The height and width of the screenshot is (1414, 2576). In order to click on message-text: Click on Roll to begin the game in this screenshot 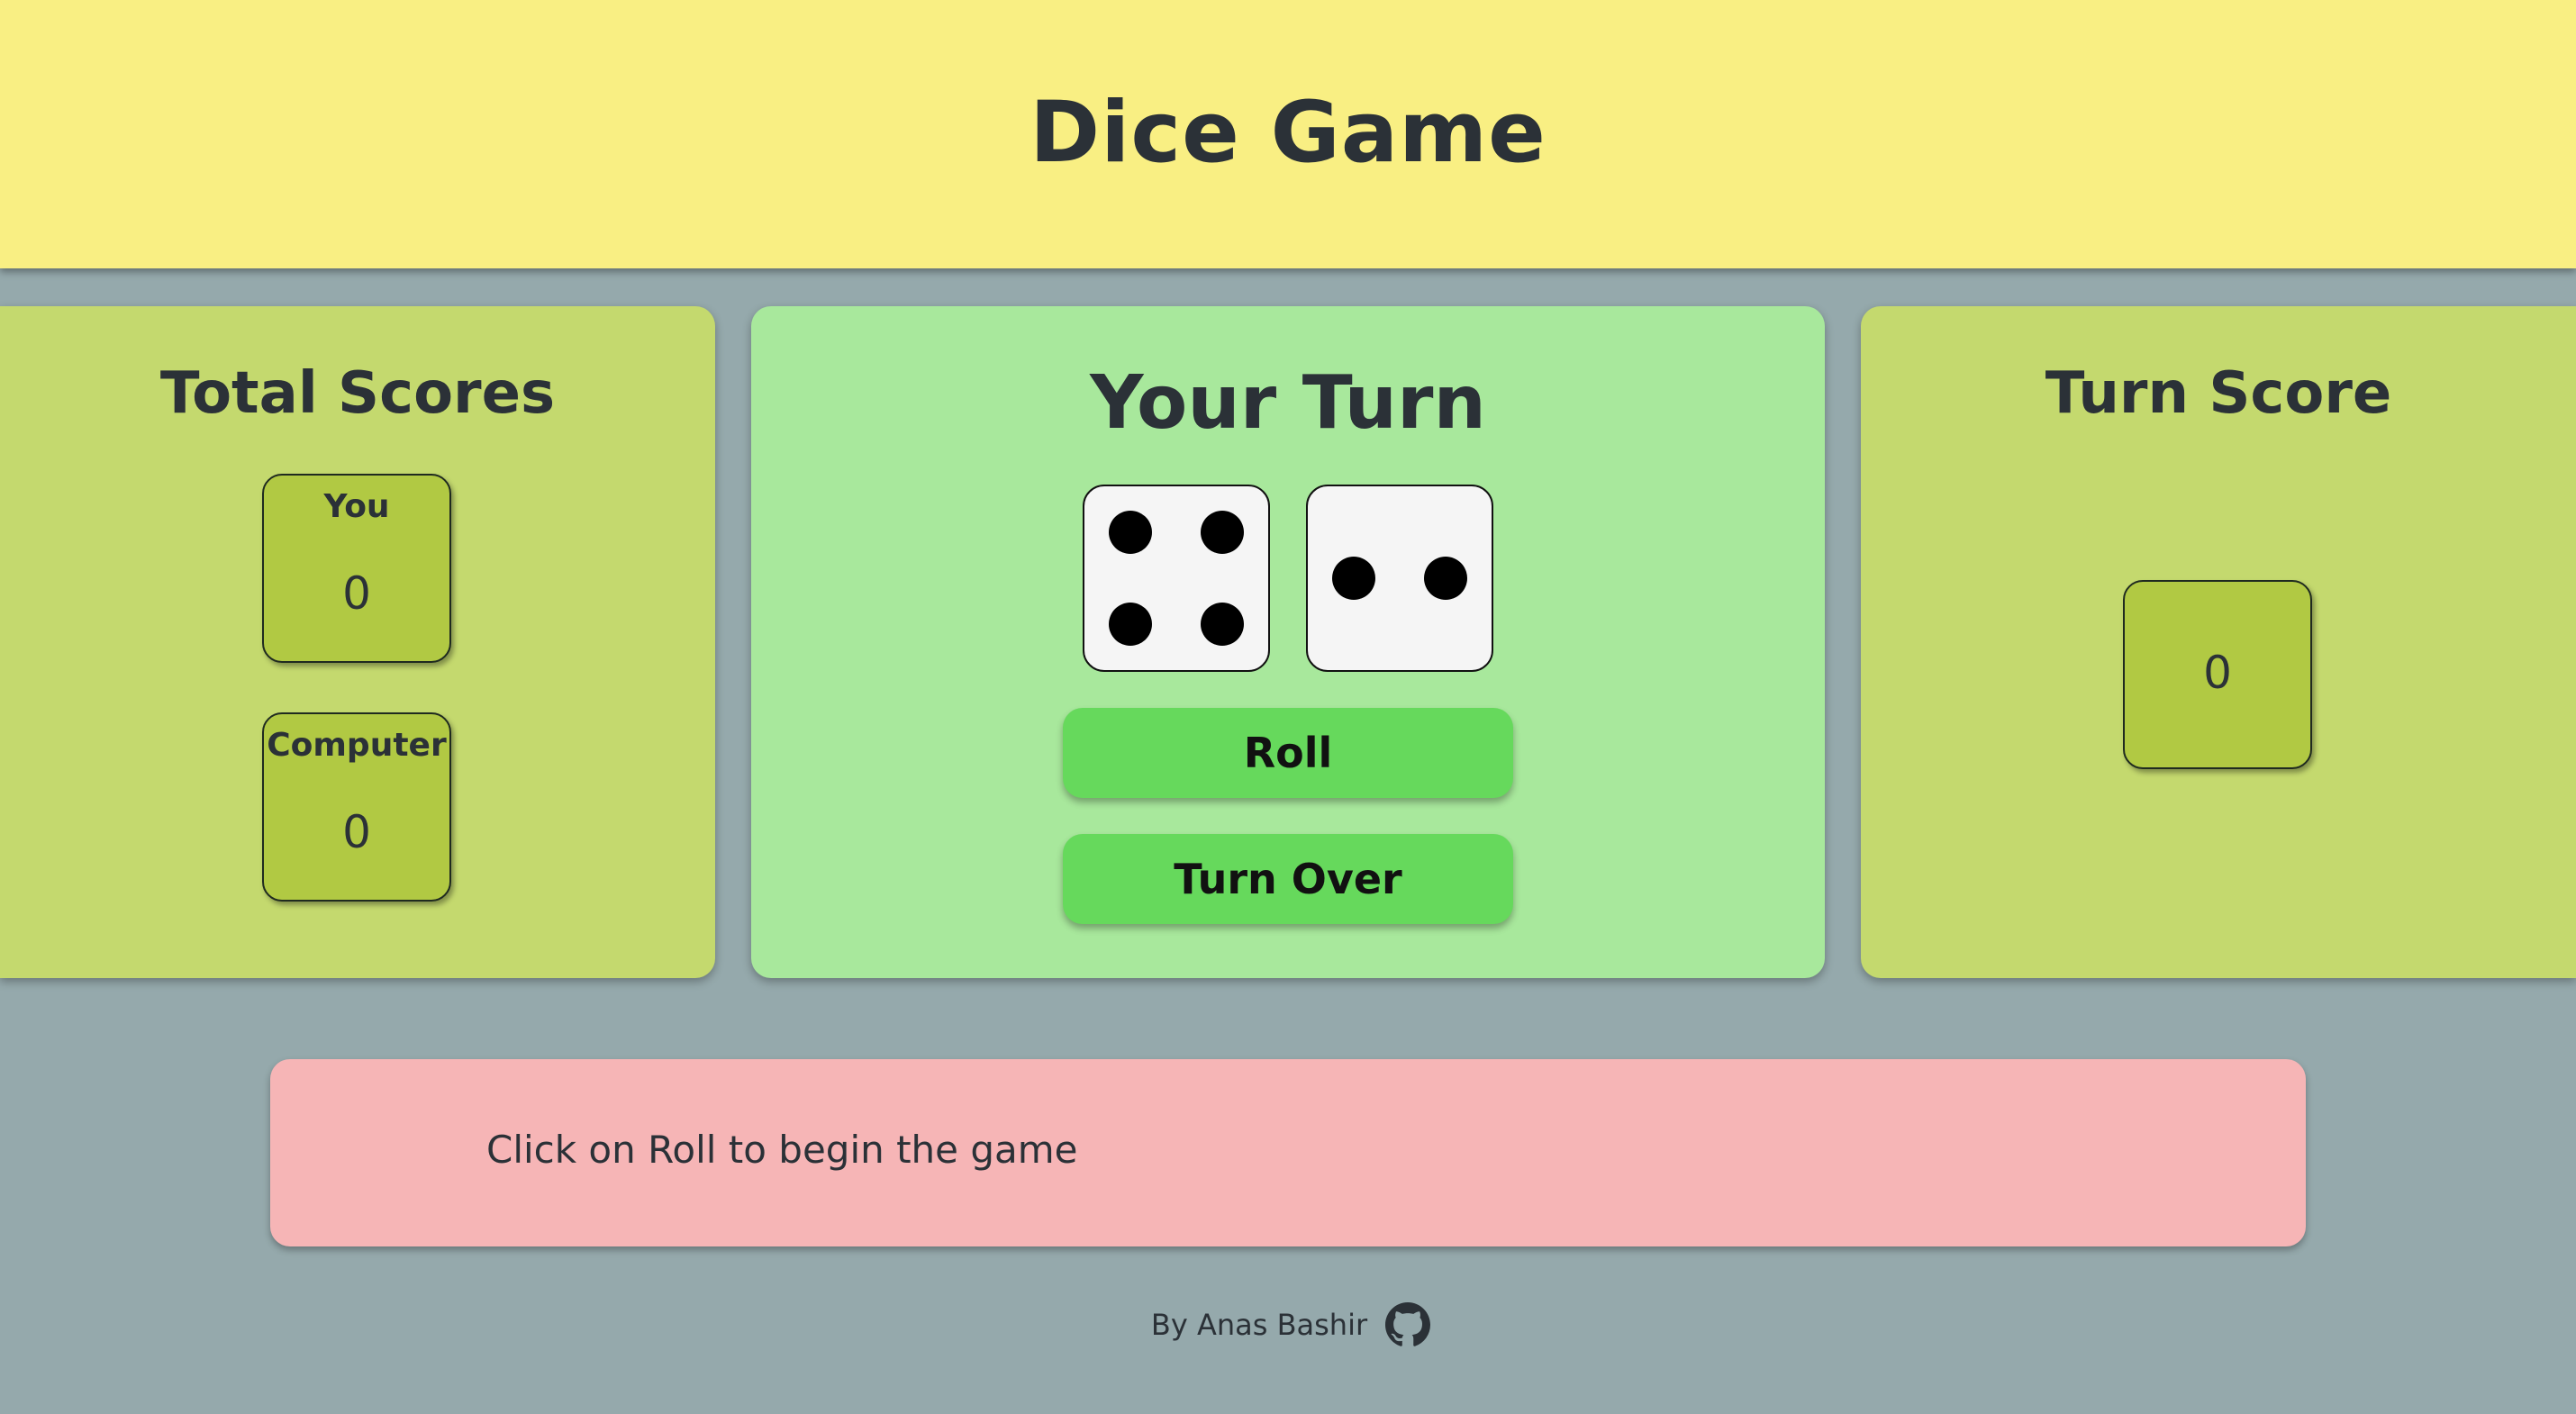, I will do `click(782, 1150)`.